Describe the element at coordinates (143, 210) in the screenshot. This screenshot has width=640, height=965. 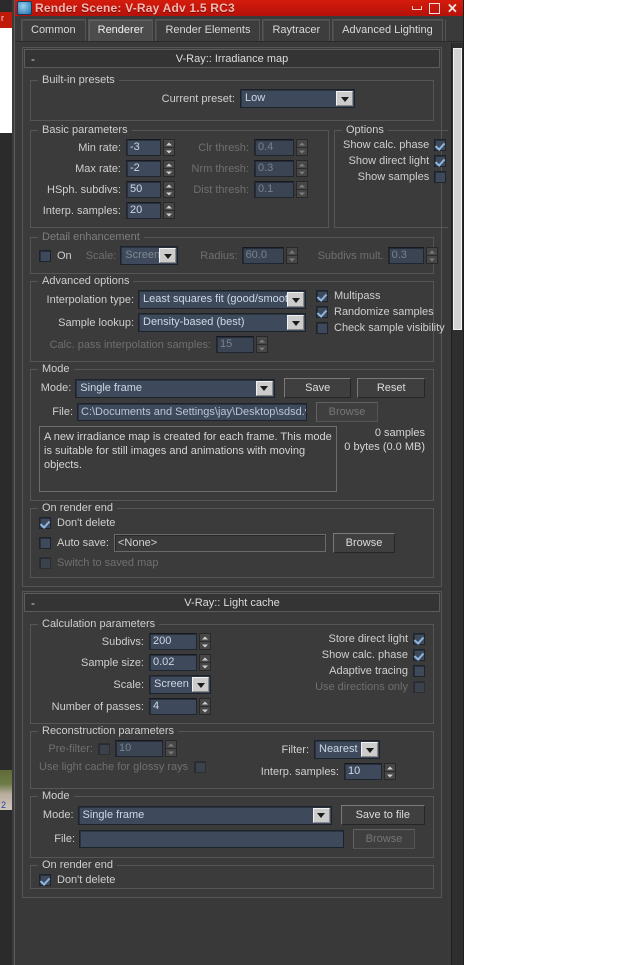
I see `interp-samples-value: 20` at that location.